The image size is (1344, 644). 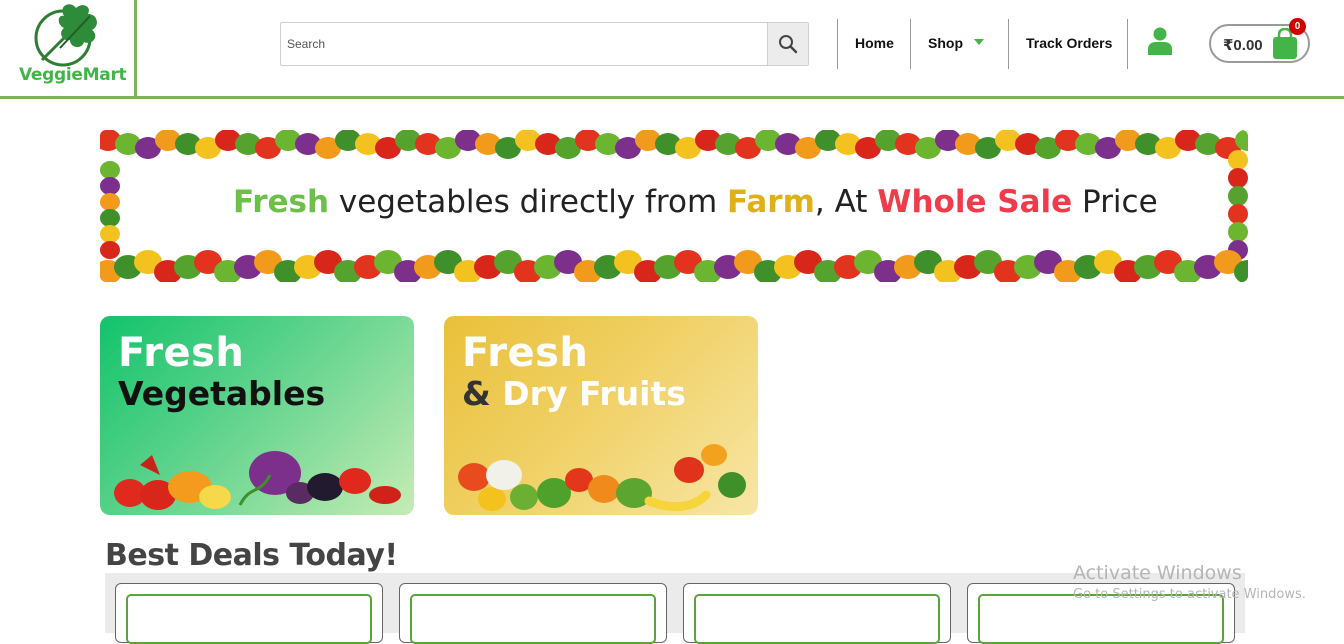 I want to click on nav-shop-link: Shop, so click(x=945, y=43).